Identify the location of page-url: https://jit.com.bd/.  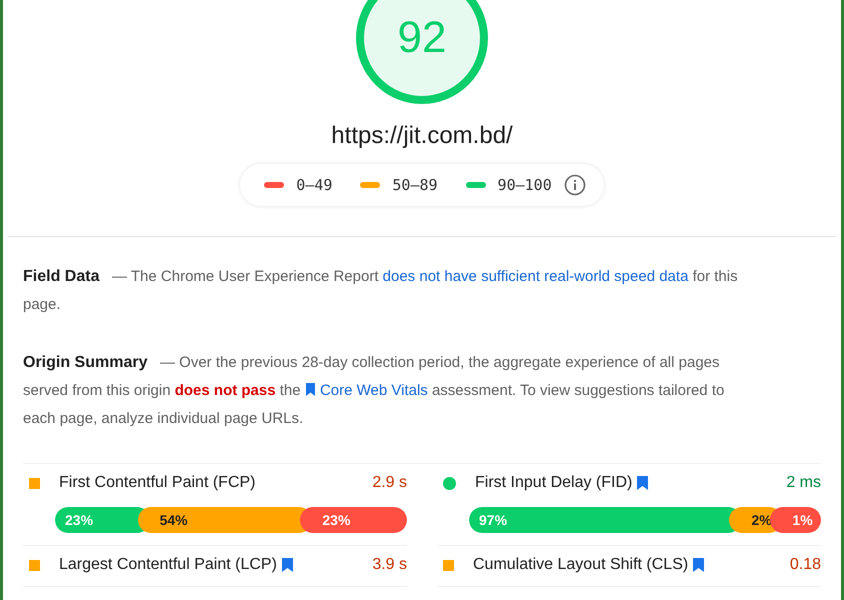
(422, 136).